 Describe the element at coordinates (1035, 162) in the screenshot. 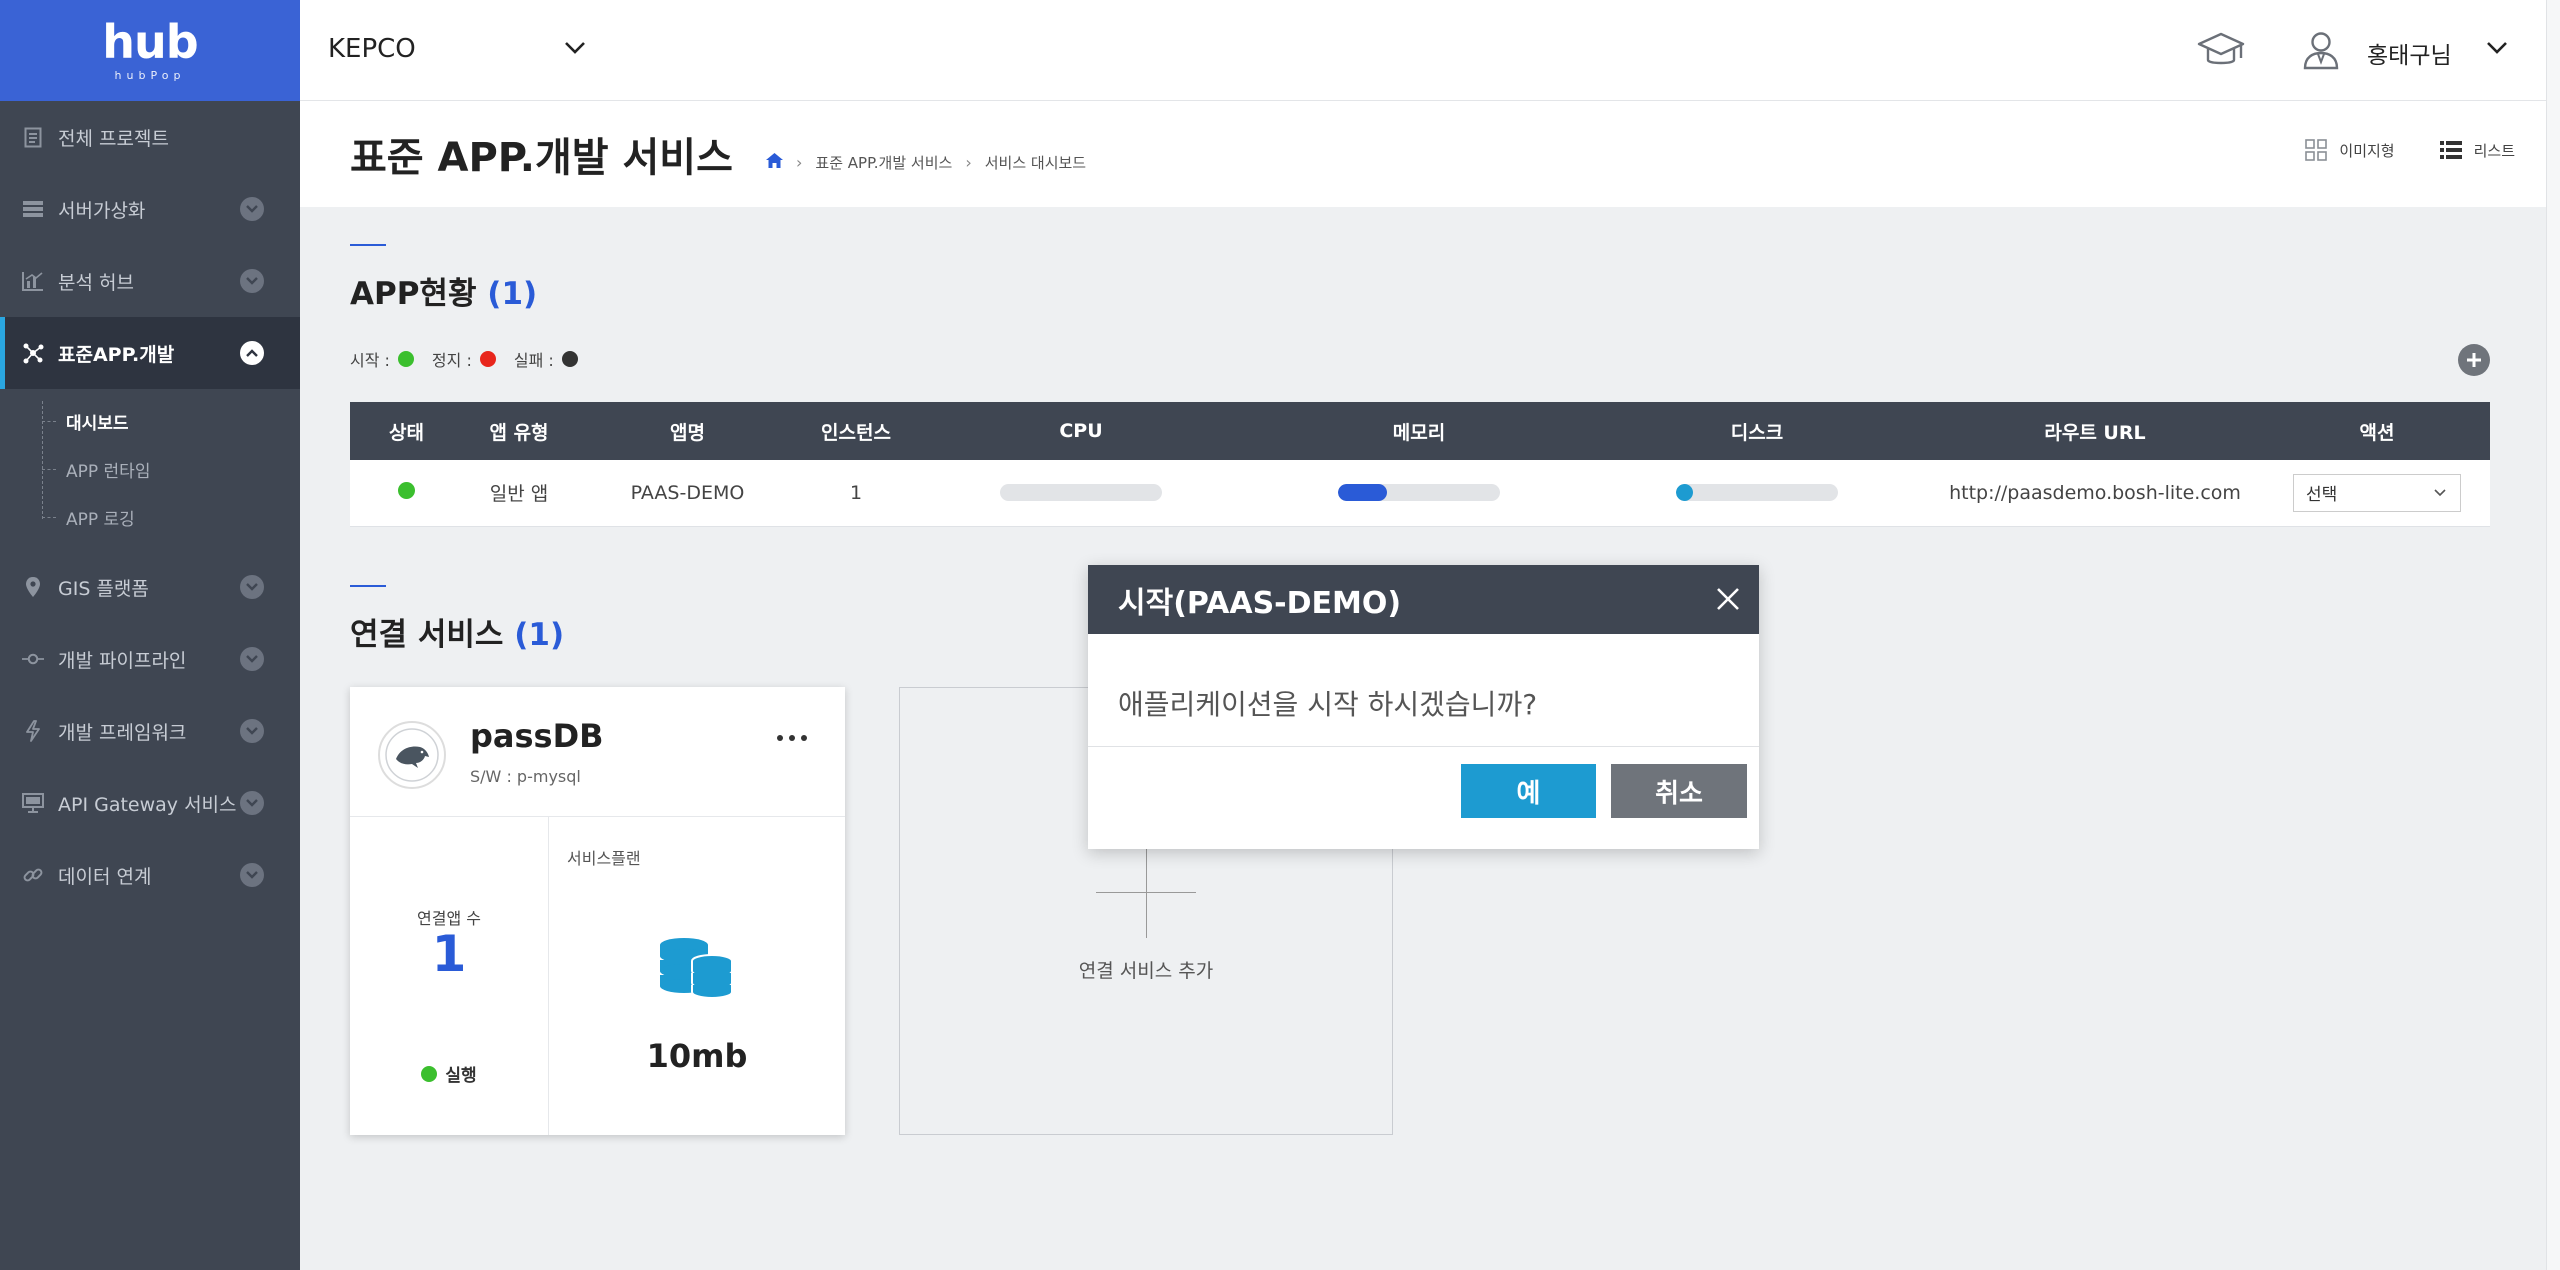

I see `breadcrumb-item: 서비스 대시보드` at that location.